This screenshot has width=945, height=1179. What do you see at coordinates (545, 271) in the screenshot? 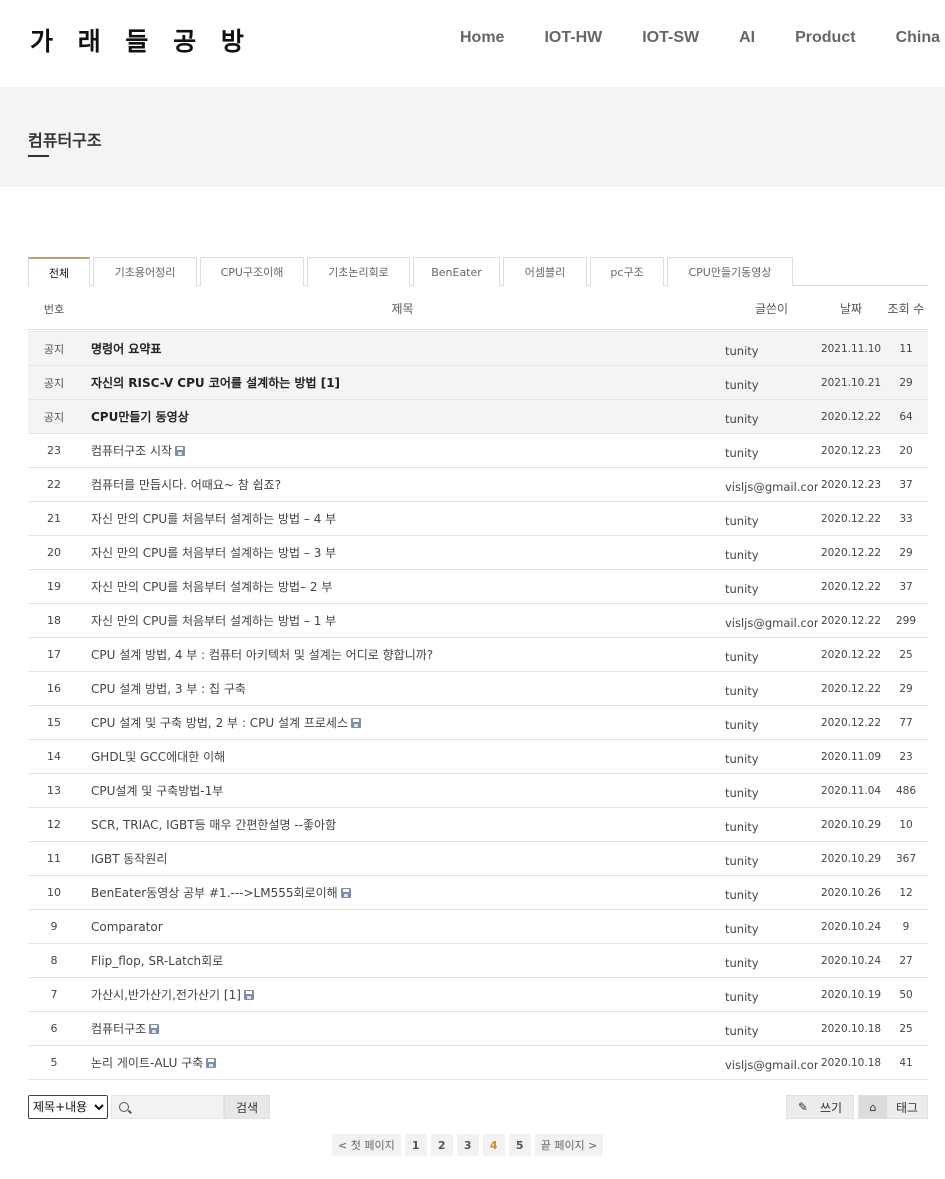
I see `tab-assembly: 어셈블리` at bounding box center [545, 271].